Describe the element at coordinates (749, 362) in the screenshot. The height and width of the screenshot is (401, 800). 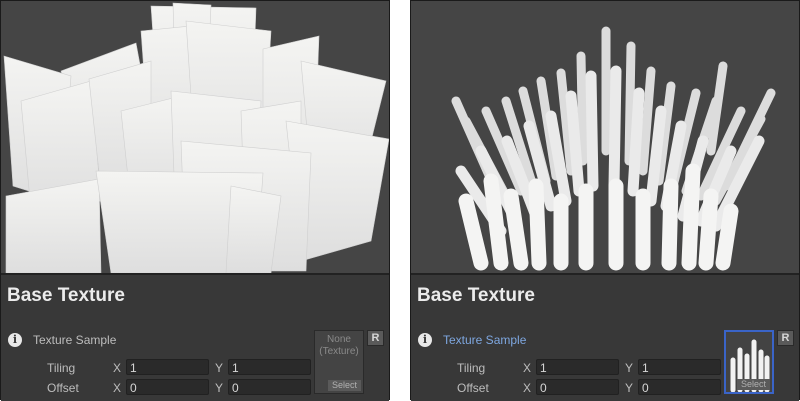
I see `texture-slot: Select` at that location.